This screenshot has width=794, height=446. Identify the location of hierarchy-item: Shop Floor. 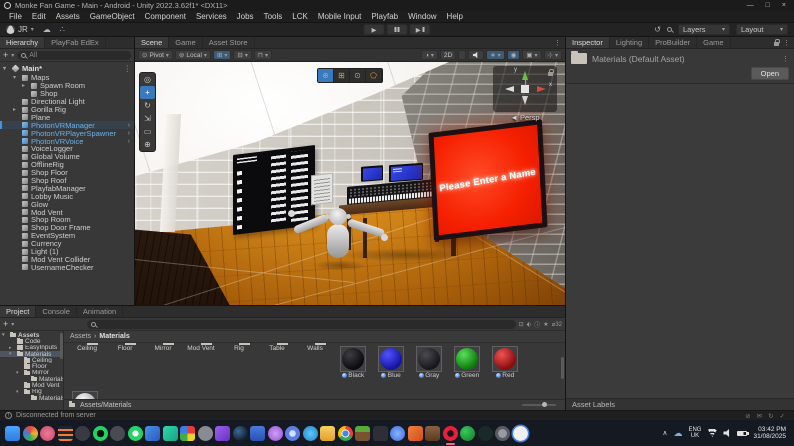
(67, 172).